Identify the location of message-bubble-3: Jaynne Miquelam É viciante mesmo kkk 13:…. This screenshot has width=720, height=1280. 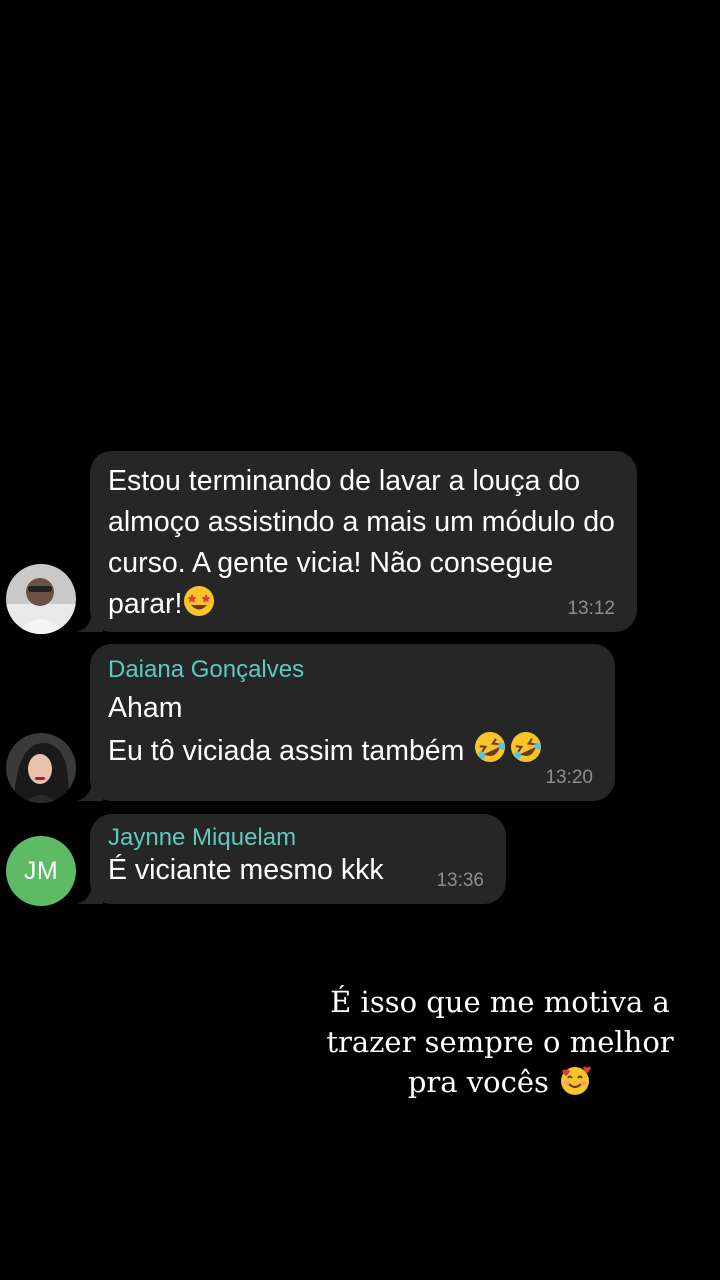
(291, 859).